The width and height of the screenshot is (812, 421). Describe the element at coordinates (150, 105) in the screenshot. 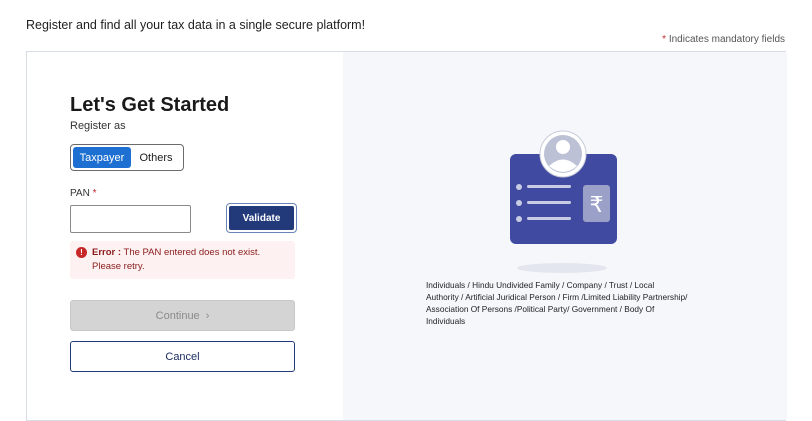

I see `page-title: Let's Get Started` at that location.